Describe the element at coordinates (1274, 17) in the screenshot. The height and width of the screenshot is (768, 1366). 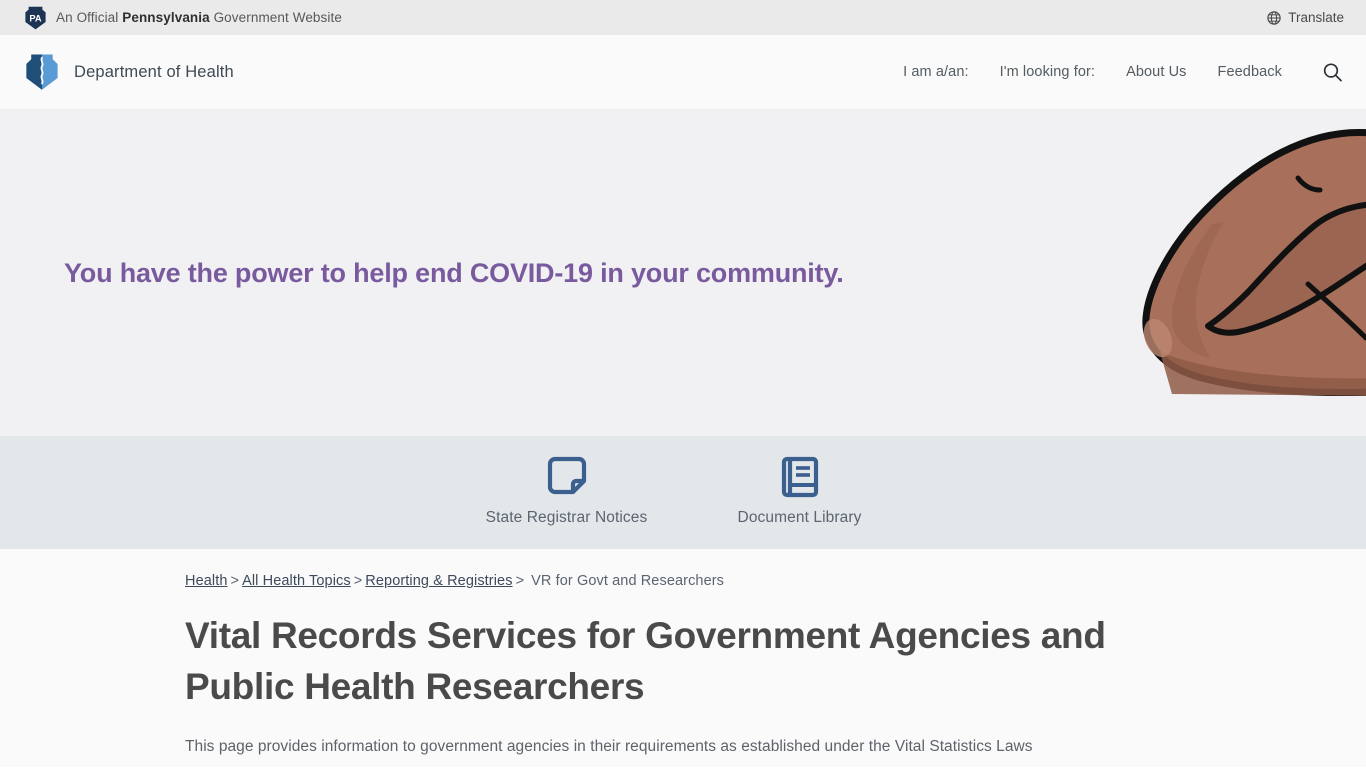
I see `globe-icon` at that location.